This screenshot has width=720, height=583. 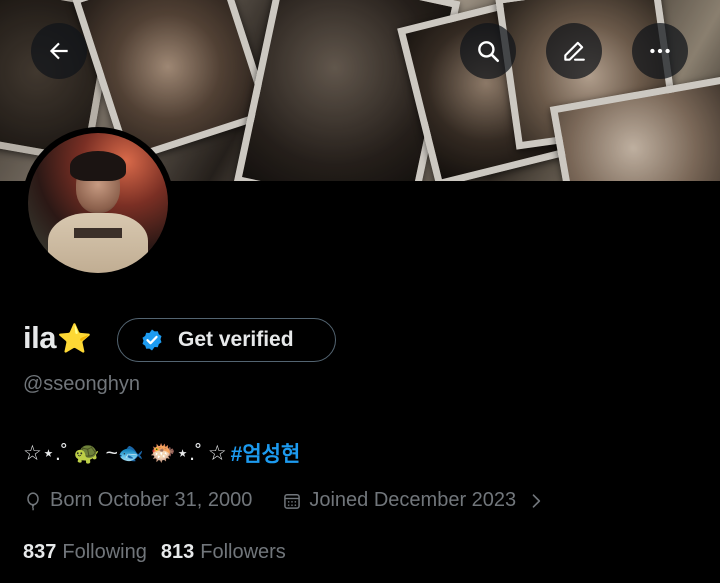 I want to click on get-verified-label: Get verified, so click(x=236, y=339).